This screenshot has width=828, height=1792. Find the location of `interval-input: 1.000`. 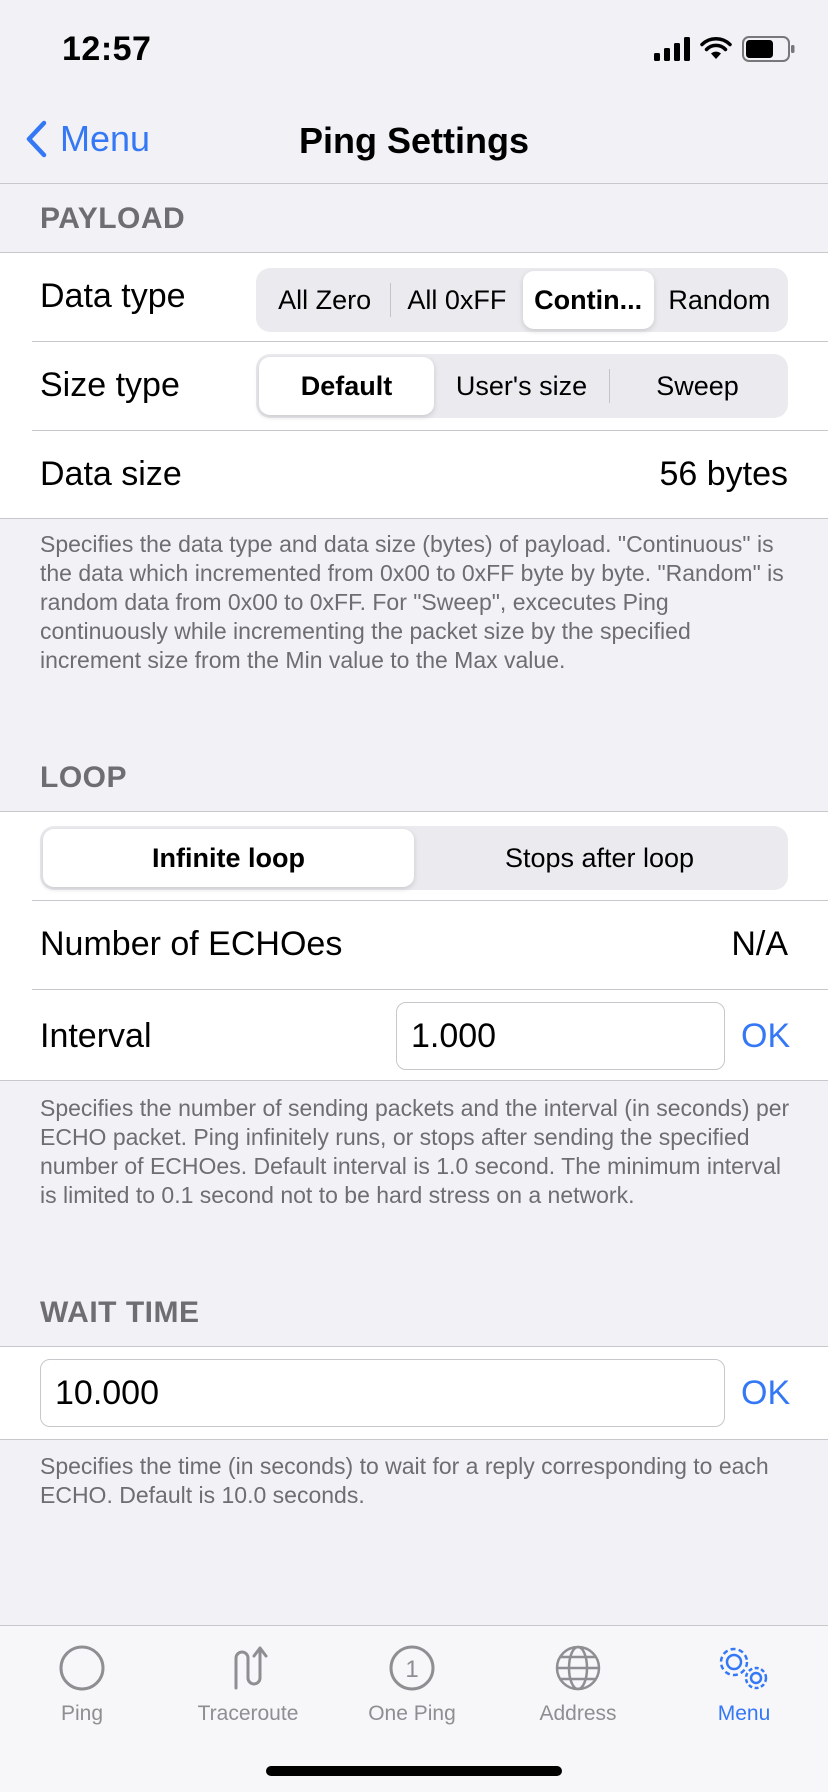

interval-input: 1.000 is located at coordinates (560, 1036).